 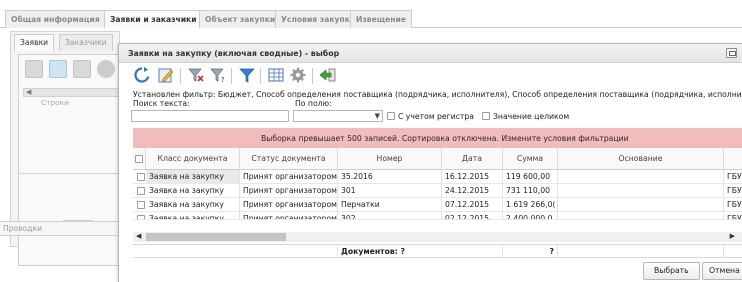 I want to click on subtab-requests: Заявки, so click(x=34, y=42).